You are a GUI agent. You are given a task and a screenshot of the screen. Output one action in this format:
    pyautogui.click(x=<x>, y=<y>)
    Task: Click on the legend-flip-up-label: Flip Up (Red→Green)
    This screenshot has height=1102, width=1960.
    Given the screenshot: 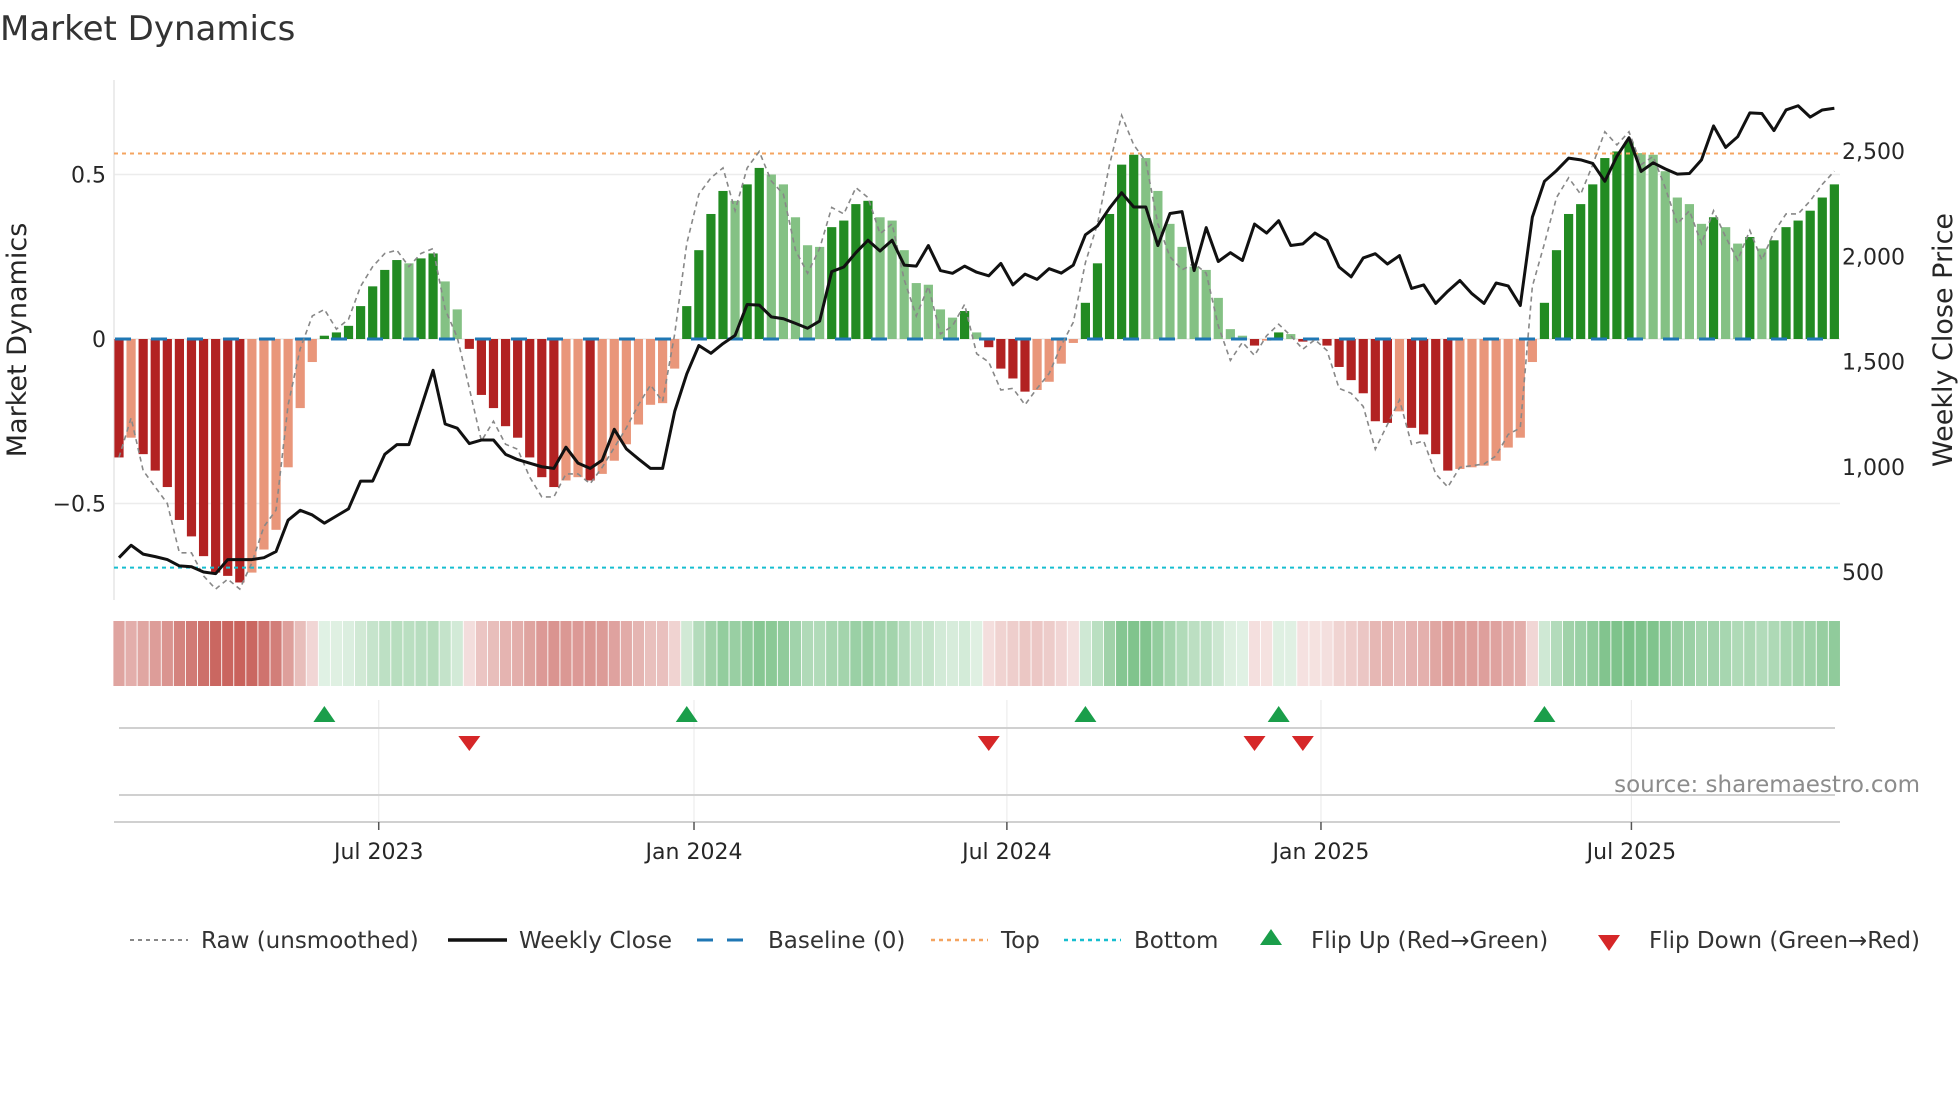 What is the action you would take?
    pyautogui.click(x=1429, y=941)
    